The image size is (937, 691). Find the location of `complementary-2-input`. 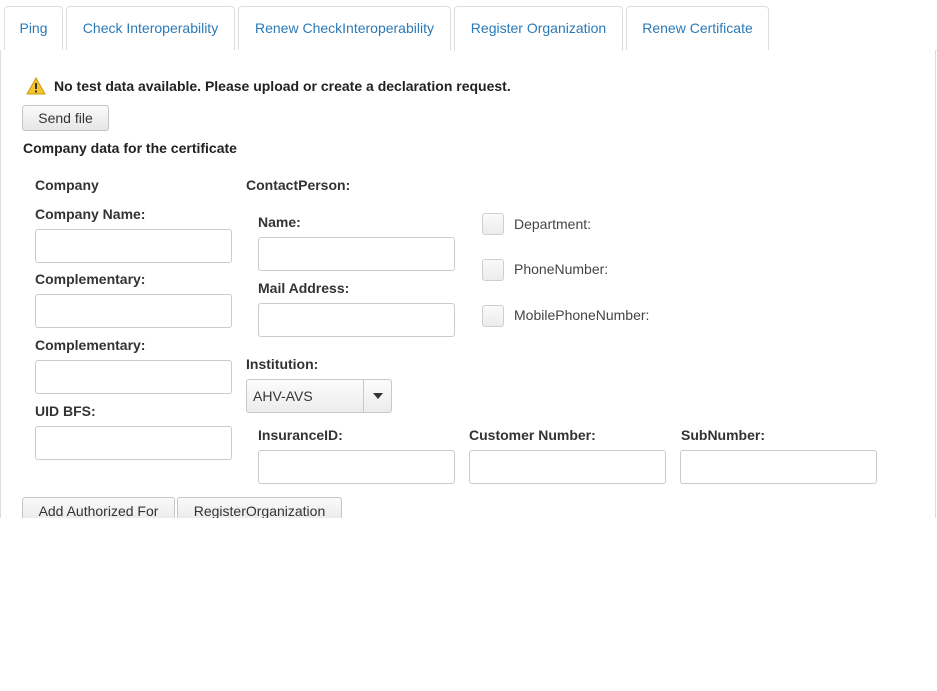

complementary-2-input is located at coordinates (133, 377).